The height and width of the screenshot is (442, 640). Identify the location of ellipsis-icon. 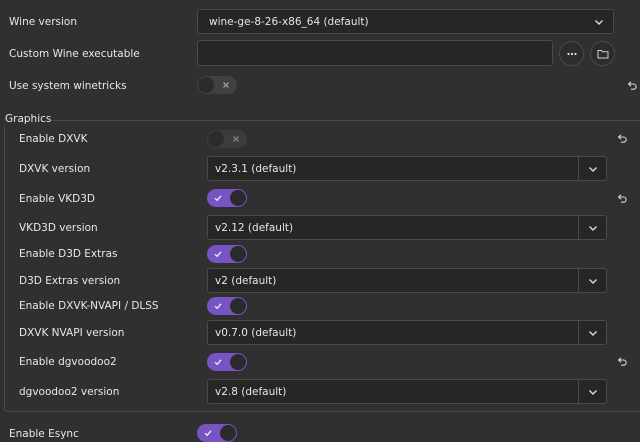
(571, 53).